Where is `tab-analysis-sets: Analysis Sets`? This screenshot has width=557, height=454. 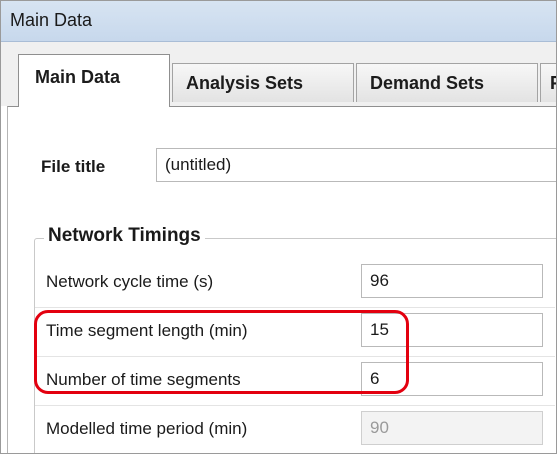
tab-analysis-sets: Analysis Sets is located at coordinates (263, 82).